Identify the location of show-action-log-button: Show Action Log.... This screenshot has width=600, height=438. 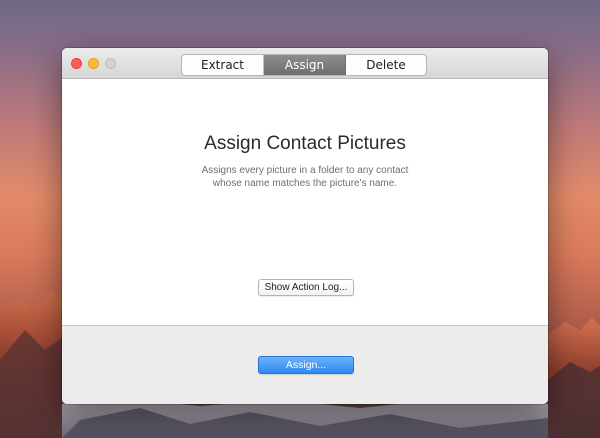
(306, 287).